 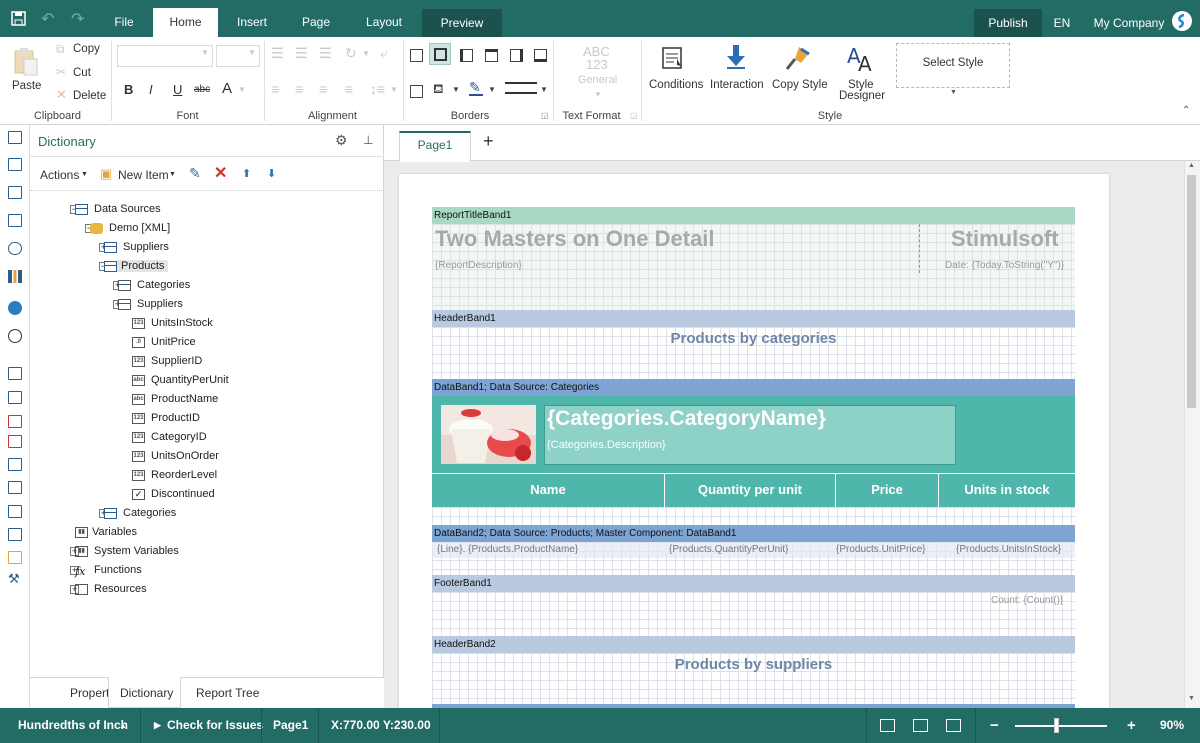 I want to click on picture-tool-icon, so click(x=15, y=557).